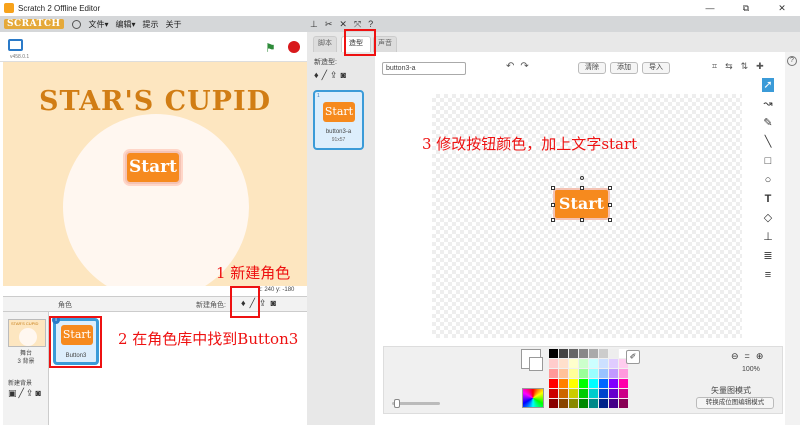 Image resolution: width=800 pixels, height=425 pixels. I want to click on costume-library-icon: ♦, so click(316, 75).